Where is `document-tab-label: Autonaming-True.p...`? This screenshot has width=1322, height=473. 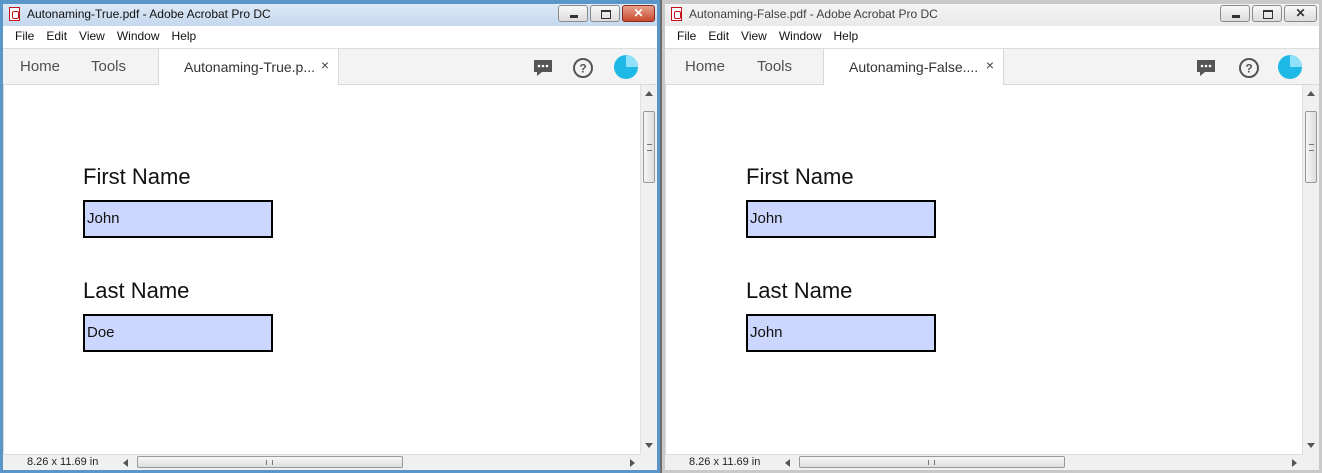 document-tab-label: Autonaming-True.p... is located at coordinates (249, 67).